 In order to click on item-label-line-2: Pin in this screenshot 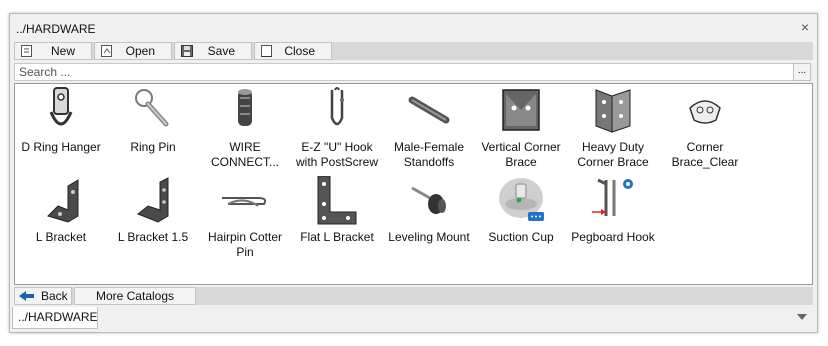, I will do `click(245, 252)`.